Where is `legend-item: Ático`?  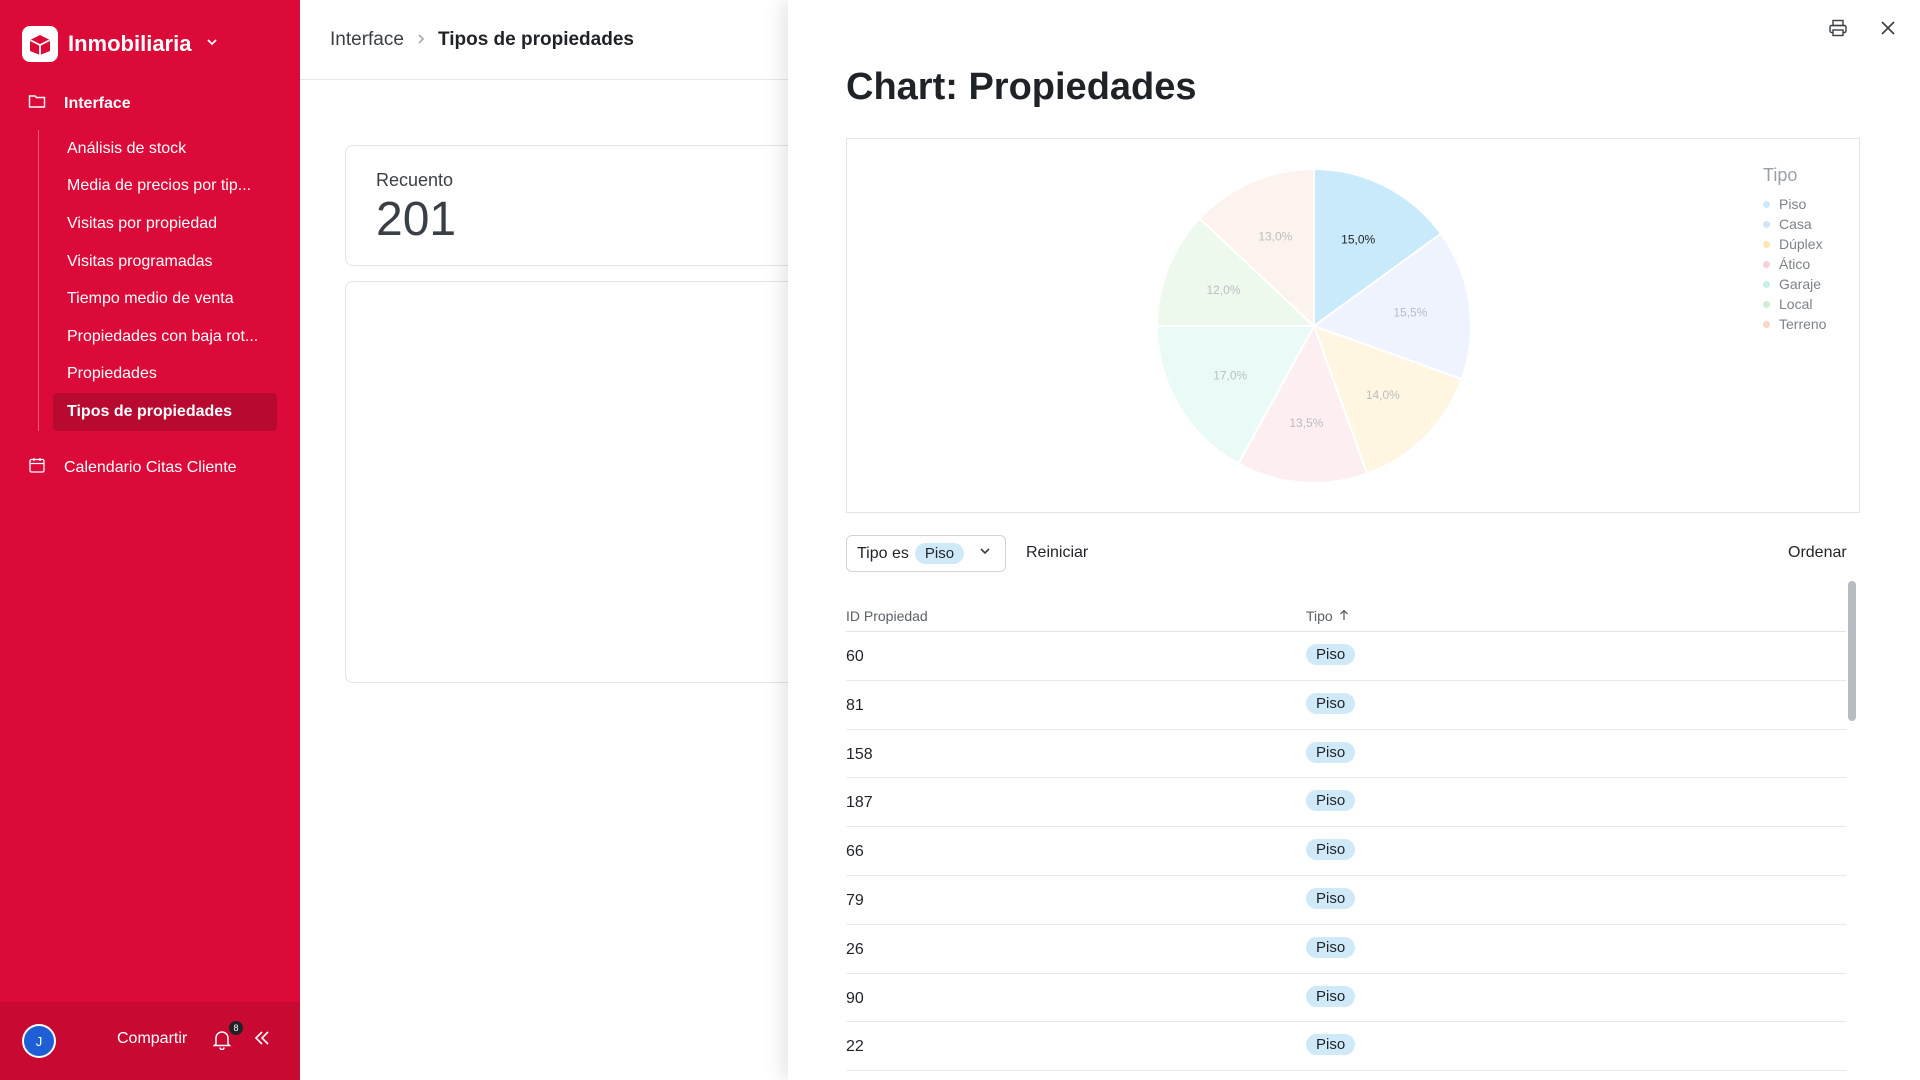
legend-item: Ático is located at coordinates (1794, 264).